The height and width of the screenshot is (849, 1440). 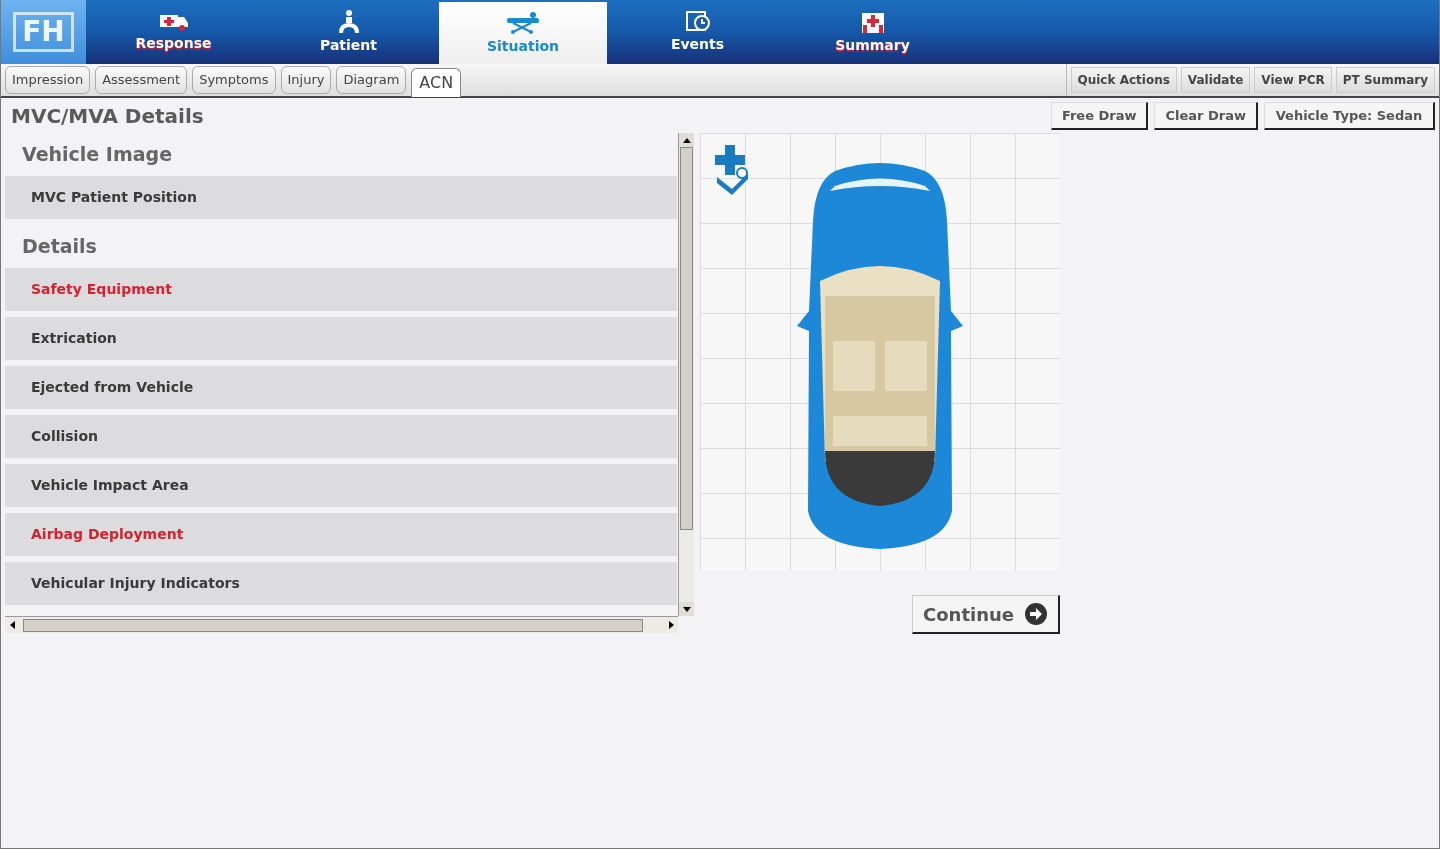 I want to click on sub-tab: ACN, so click(x=436, y=82).